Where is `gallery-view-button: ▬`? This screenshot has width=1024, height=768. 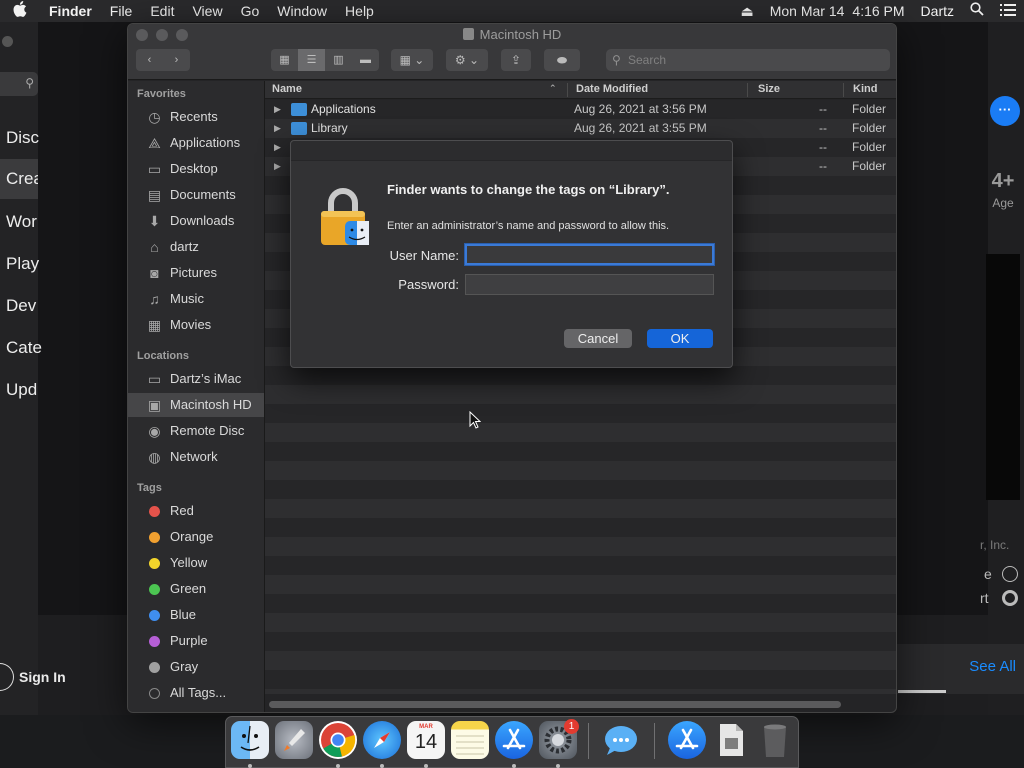 gallery-view-button: ▬ is located at coordinates (365, 60).